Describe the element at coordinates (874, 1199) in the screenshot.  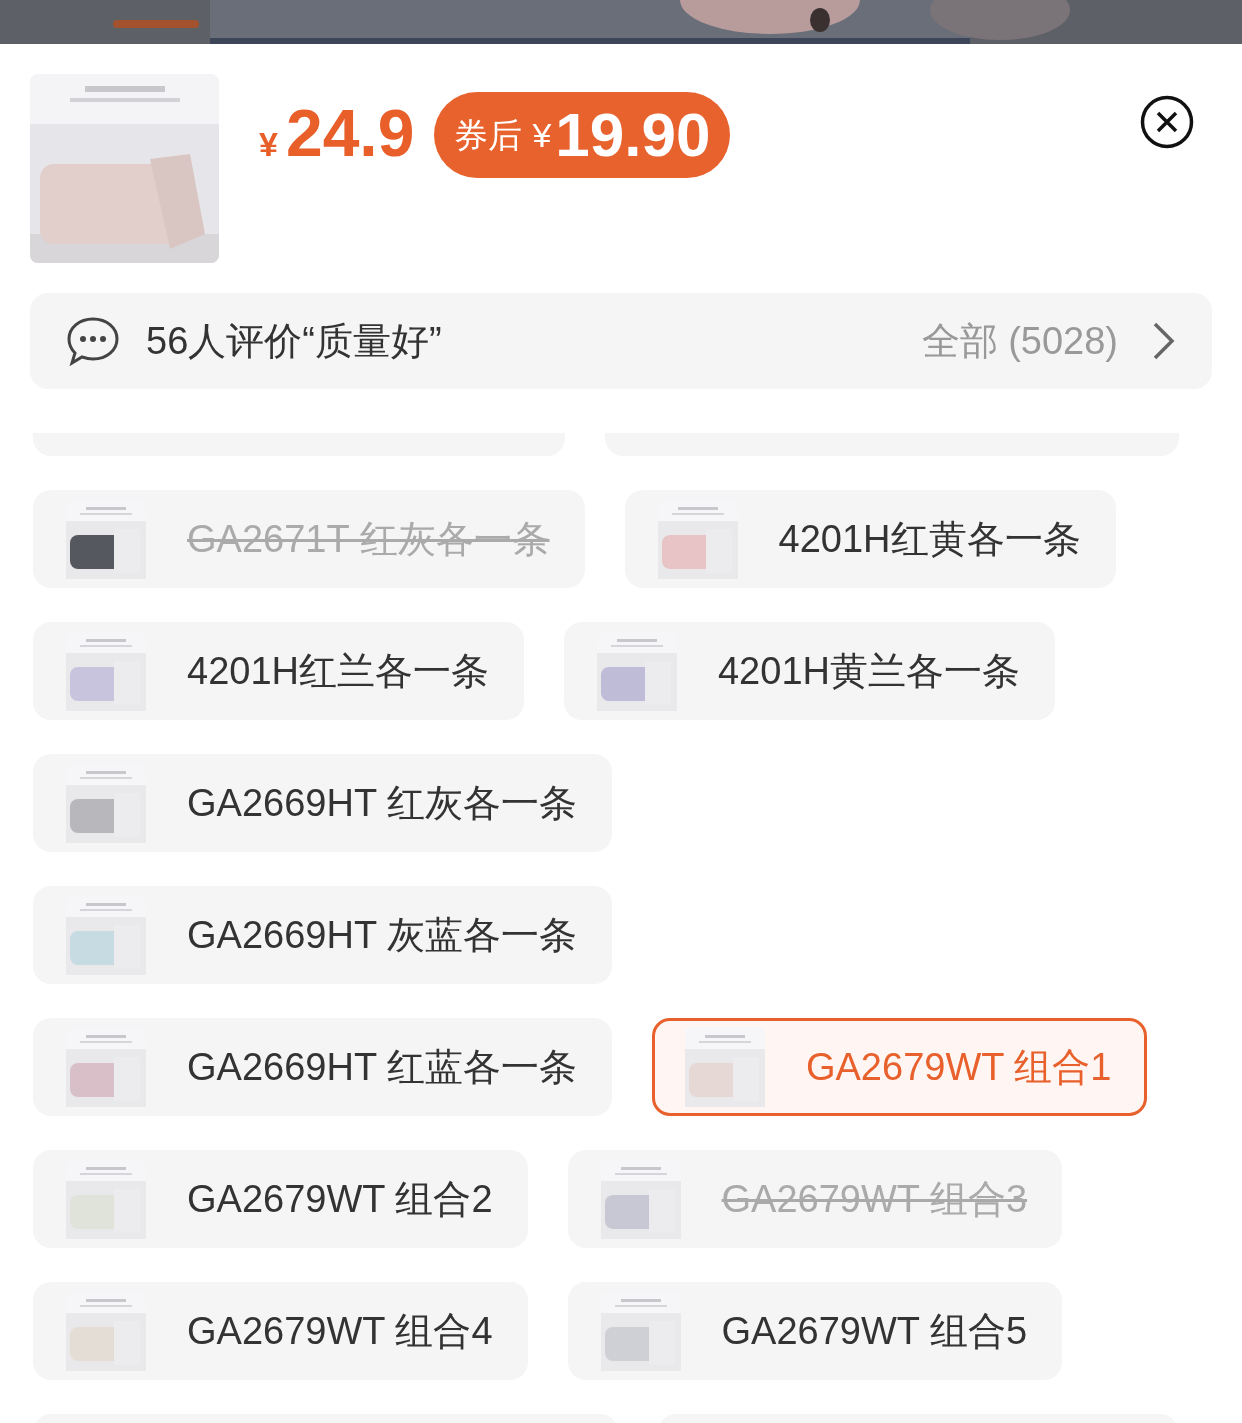
I see `option-label: GA2679WT 组合3` at that location.